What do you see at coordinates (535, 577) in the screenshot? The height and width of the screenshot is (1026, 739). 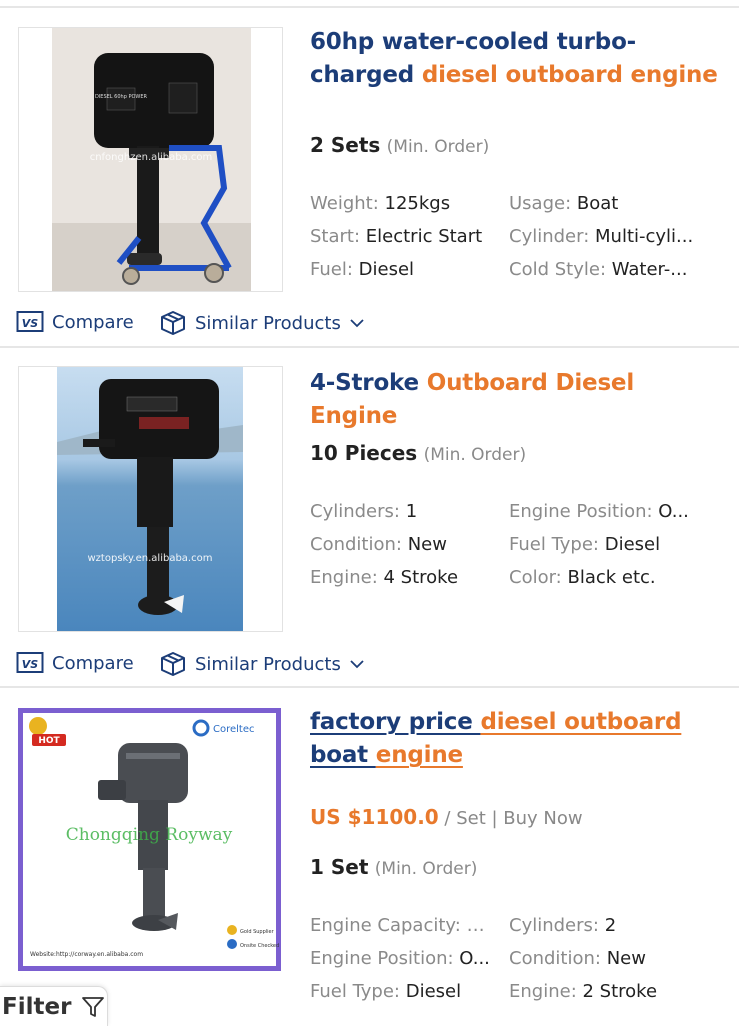 I see `attr-label: Color:` at bounding box center [535, 577].